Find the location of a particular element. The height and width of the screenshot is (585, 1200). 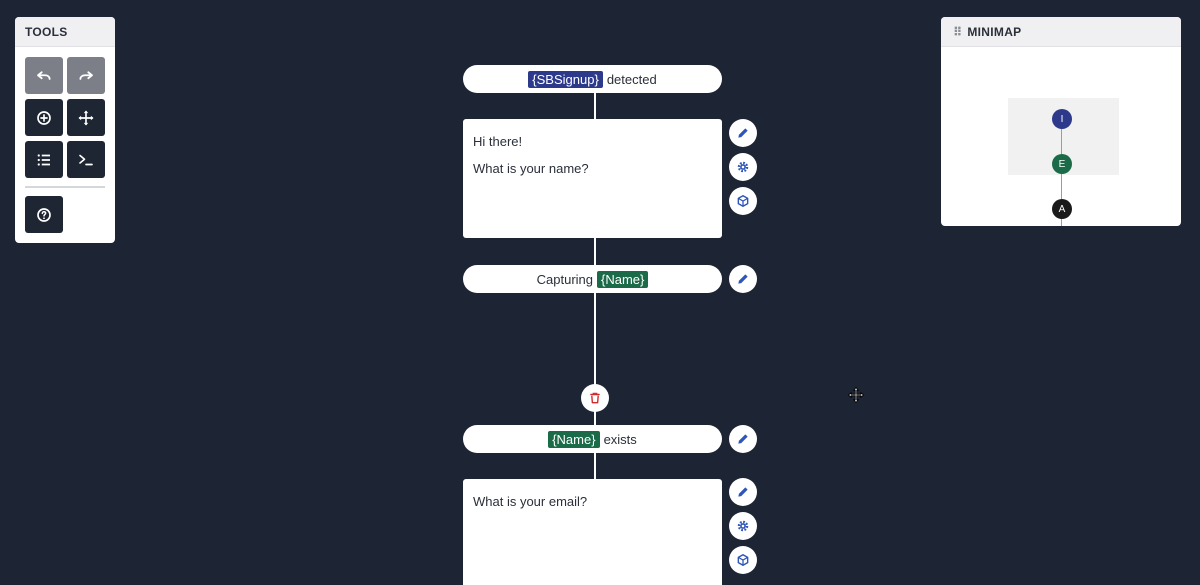

capture-node: Capturing {Name} is located at coordinates (592, 279).